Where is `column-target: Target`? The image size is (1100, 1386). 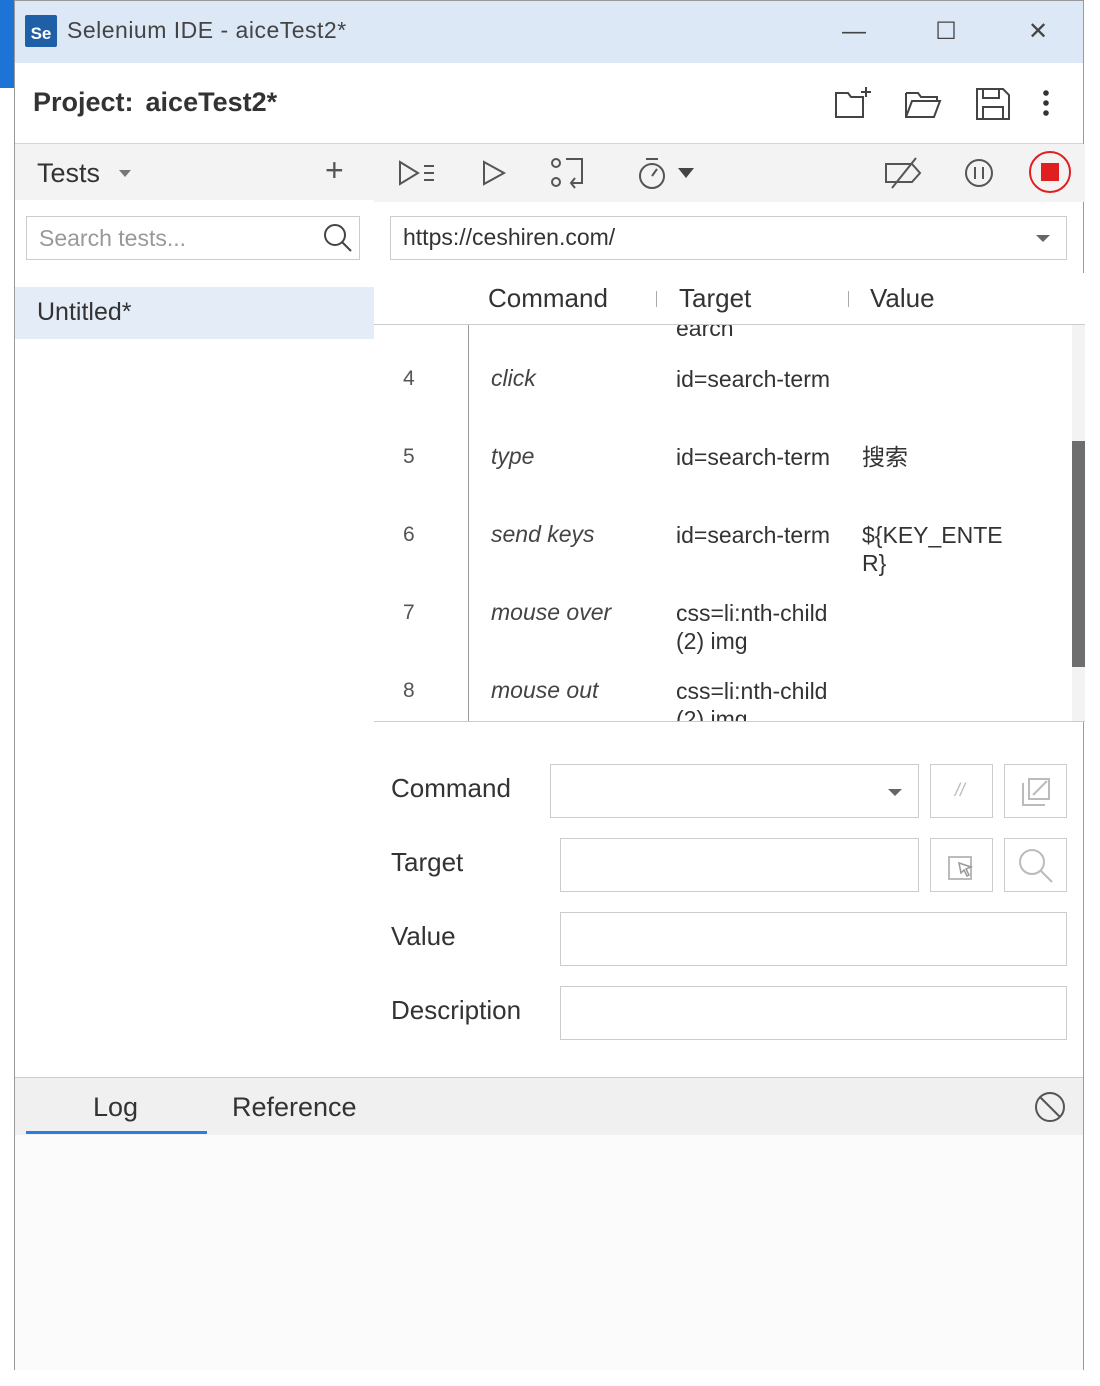
column-target: Target is located at coordinates (715, 298).